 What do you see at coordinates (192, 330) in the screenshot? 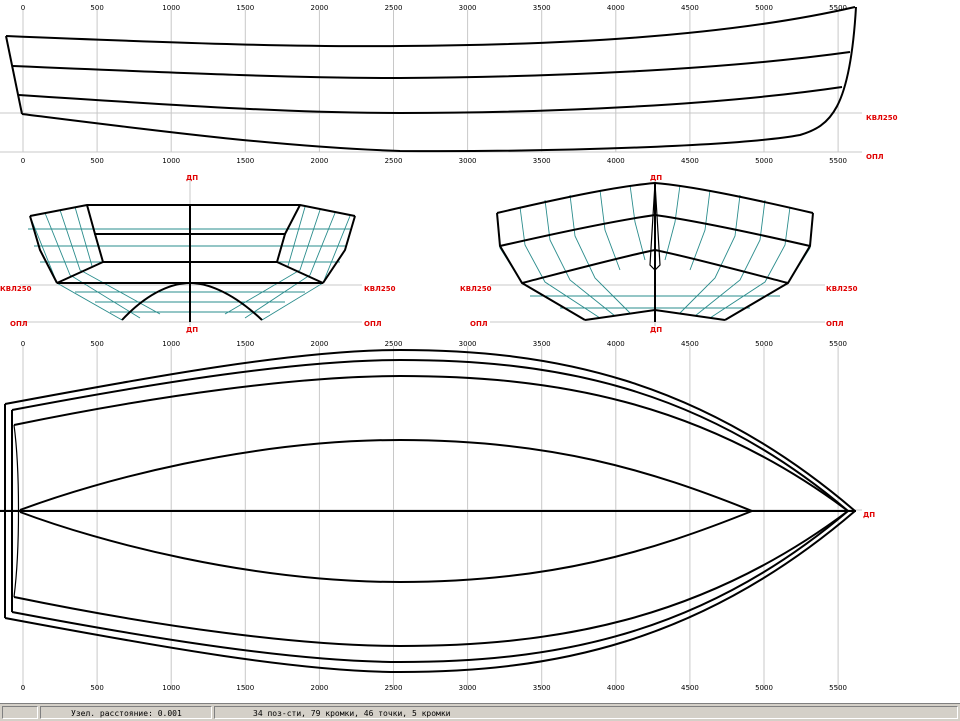
I see `stern-label-dp-bottom: ДП` at bounding box center [192, 330].